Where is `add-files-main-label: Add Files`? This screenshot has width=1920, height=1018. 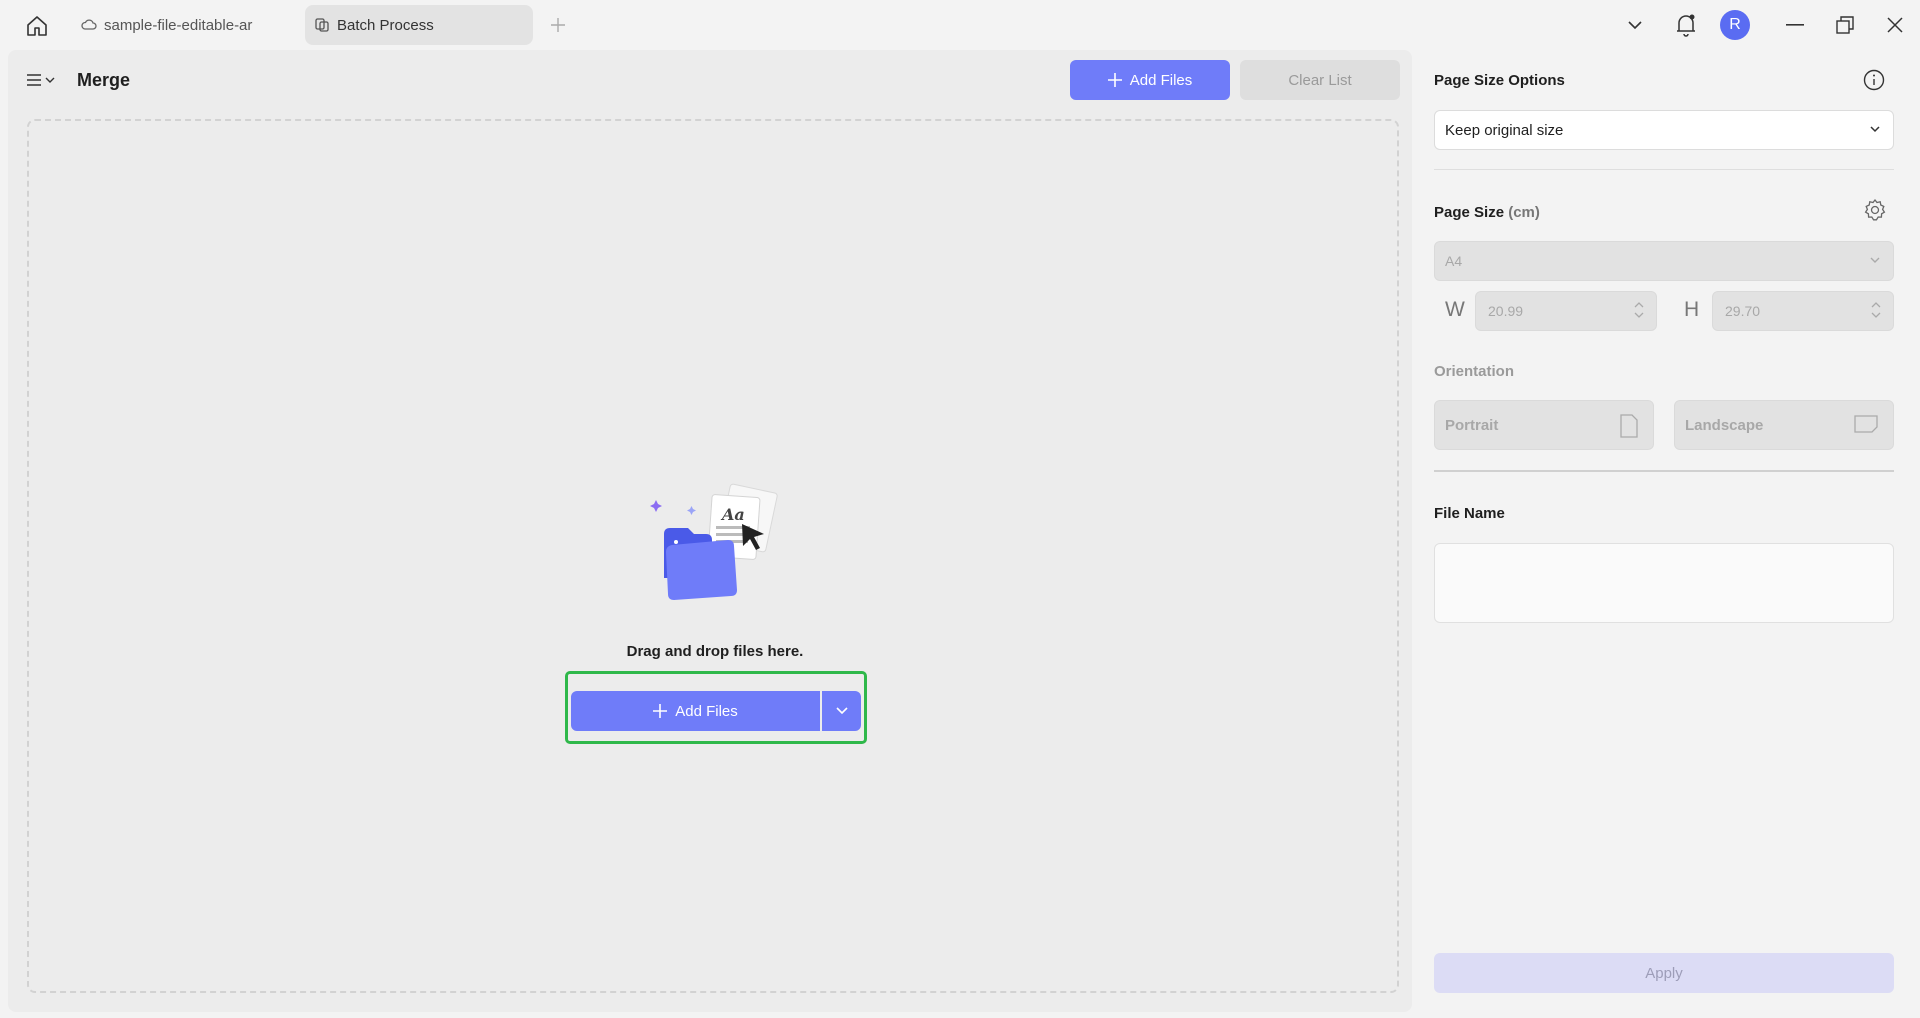 add-files-main-label: Add Files is located at coordinates (706, 711).